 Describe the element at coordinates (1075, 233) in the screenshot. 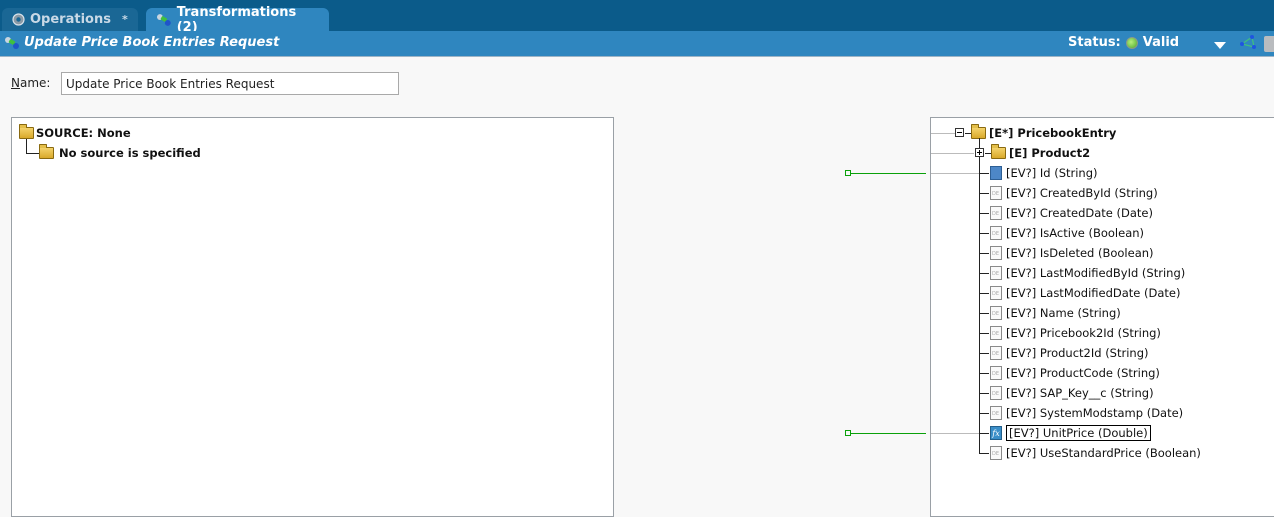

I see `field-label: [EV?] IsActive (Boolean)` at that location.